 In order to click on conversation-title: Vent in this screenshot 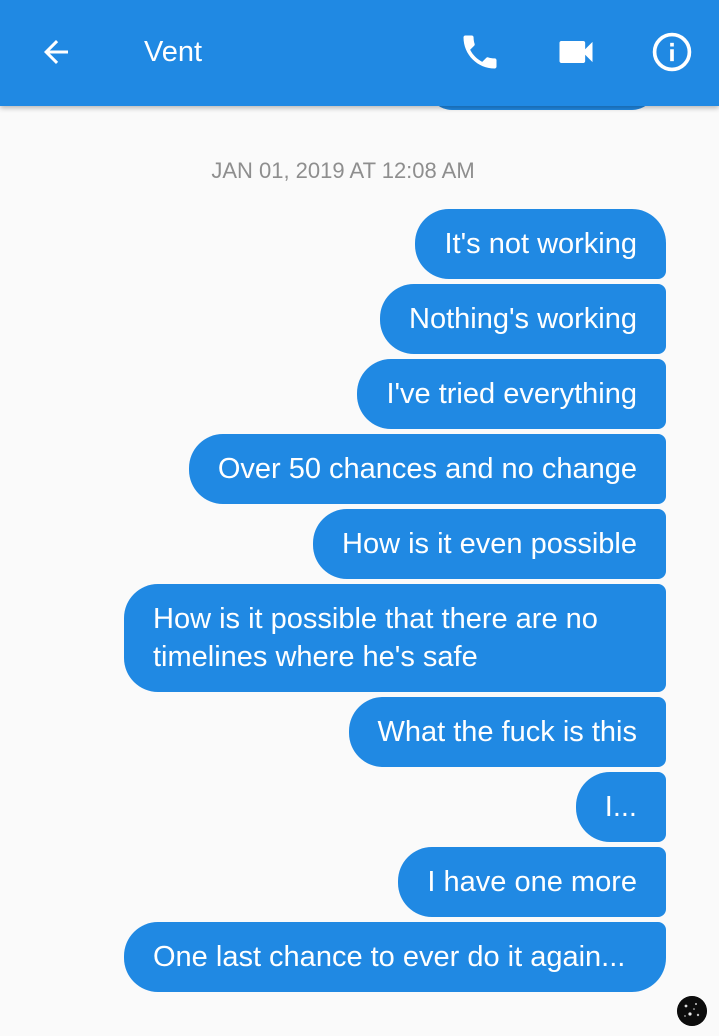, I will do `click(173, 52)`.